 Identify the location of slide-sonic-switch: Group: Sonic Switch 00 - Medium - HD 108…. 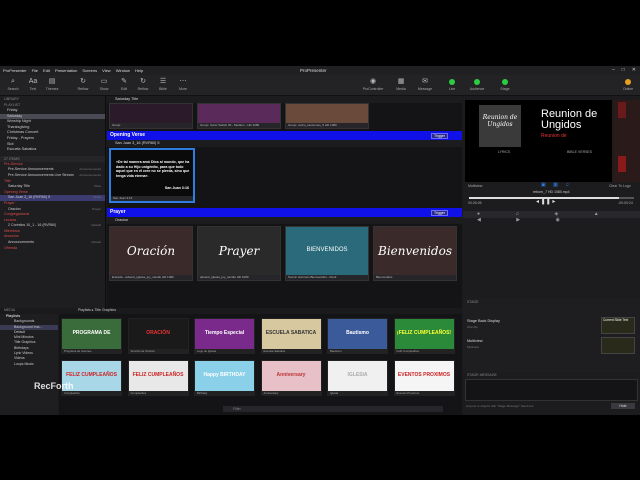
(239, 116).